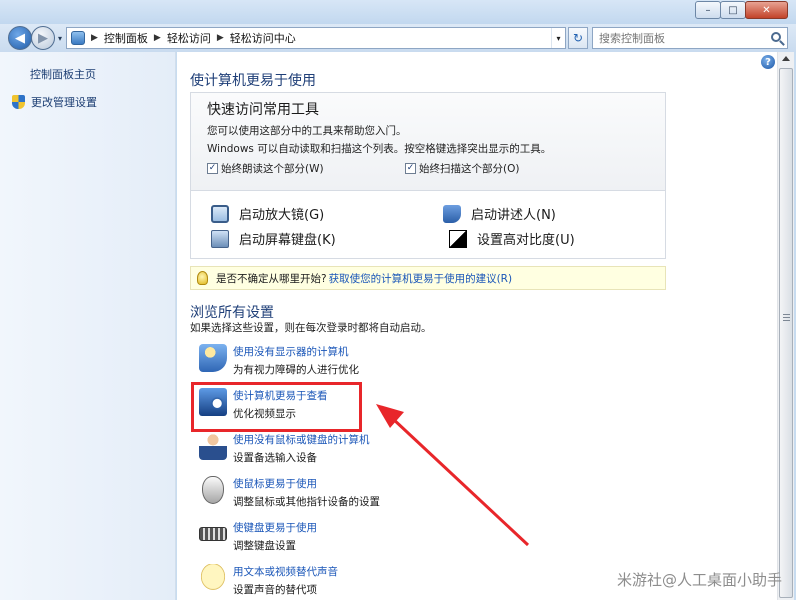 The width and height of the screenshot is (796, 600). I want to click on start-on-screen-keyboard-button: 启动屏幕键盘(K), so click(273, 238).